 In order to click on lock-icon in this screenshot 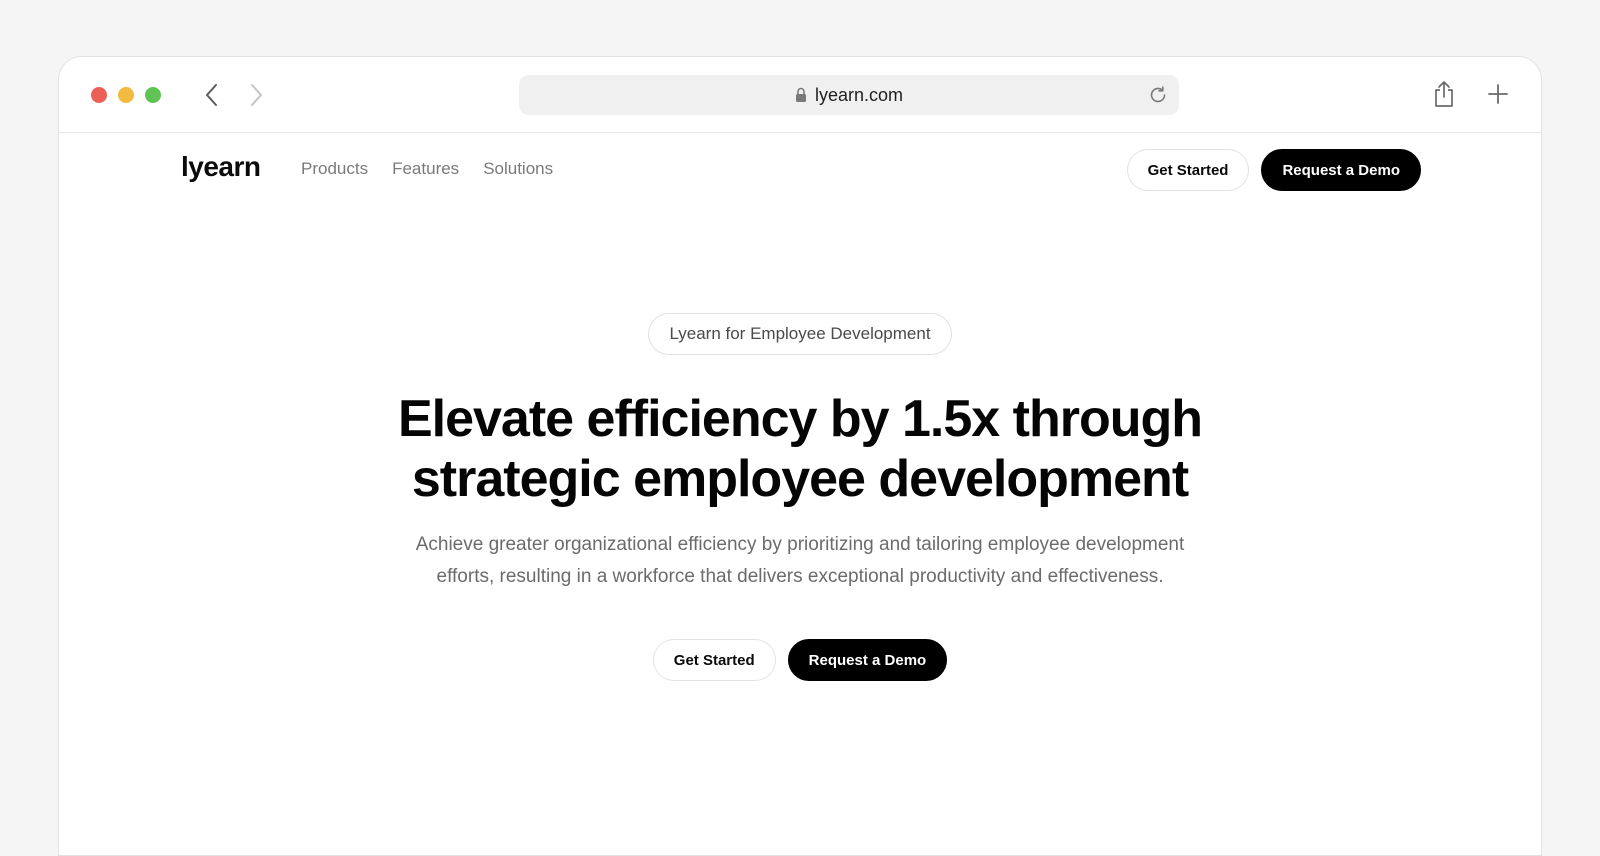, I will do `click(800, 94)`.